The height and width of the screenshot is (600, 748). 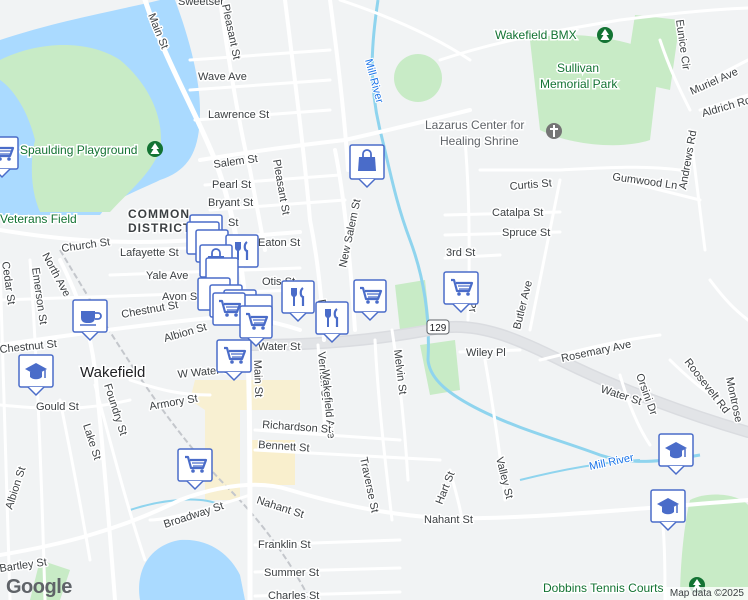 I want to click on google-logo: Google, so click(x=39, y=587).